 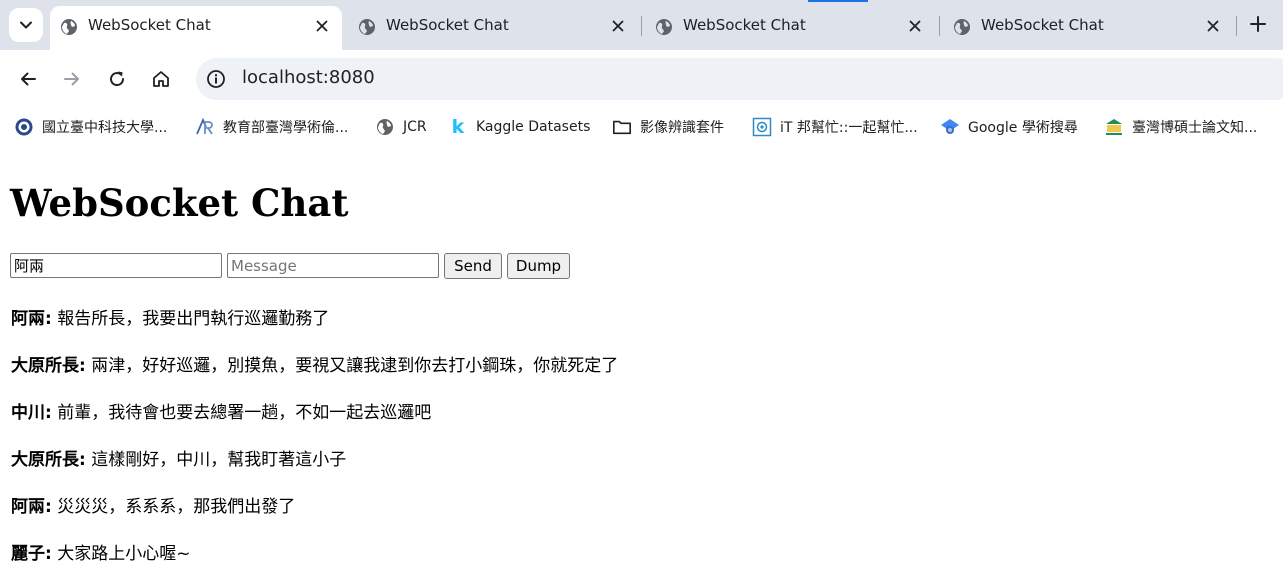 I want to click on chat-message: 中川: 前輩，我待會也要去總署一趟，不如一起去巡邏吧, so click(x=221, y=410).